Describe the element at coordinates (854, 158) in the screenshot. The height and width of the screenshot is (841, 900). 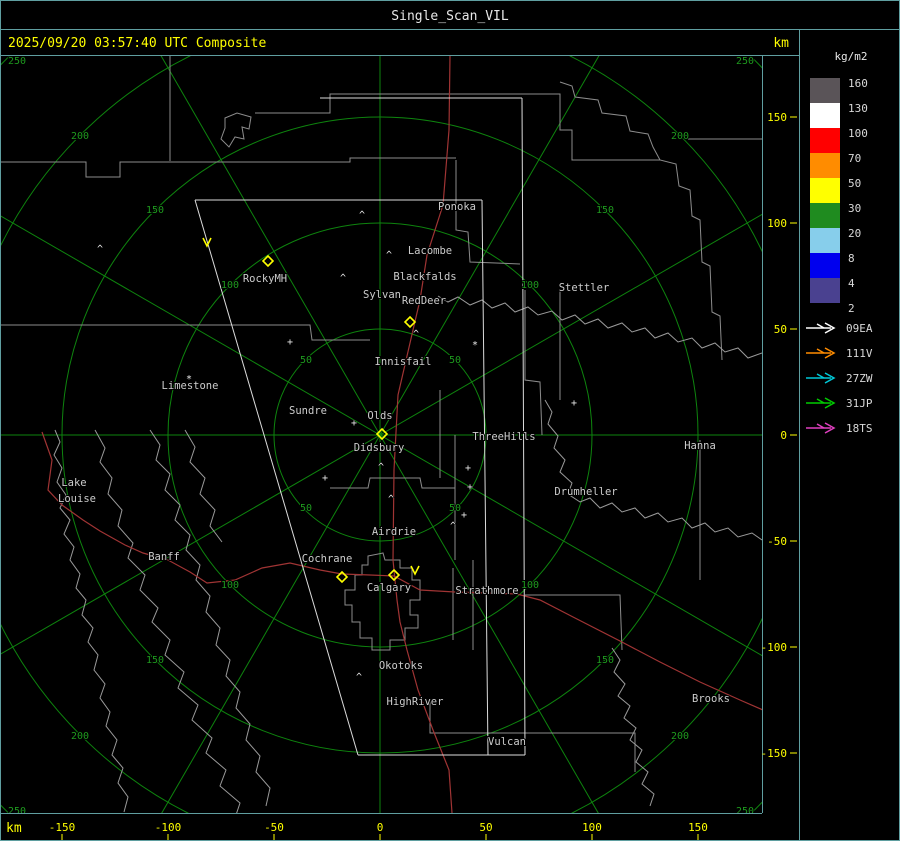
I see `legend-value-label: 70` at that location.